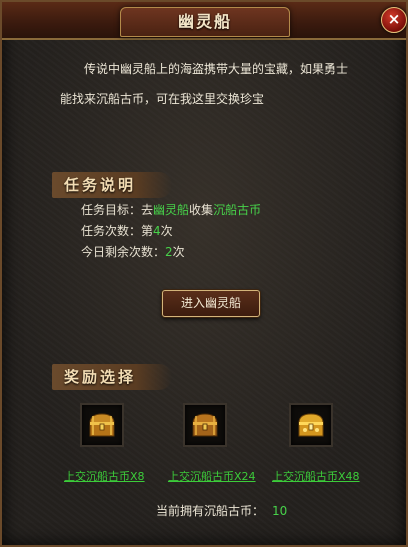 This screenshot has height=547, width=408. I want to click on task-remaining: 今日剩余次数：2次, so click(171, 252).